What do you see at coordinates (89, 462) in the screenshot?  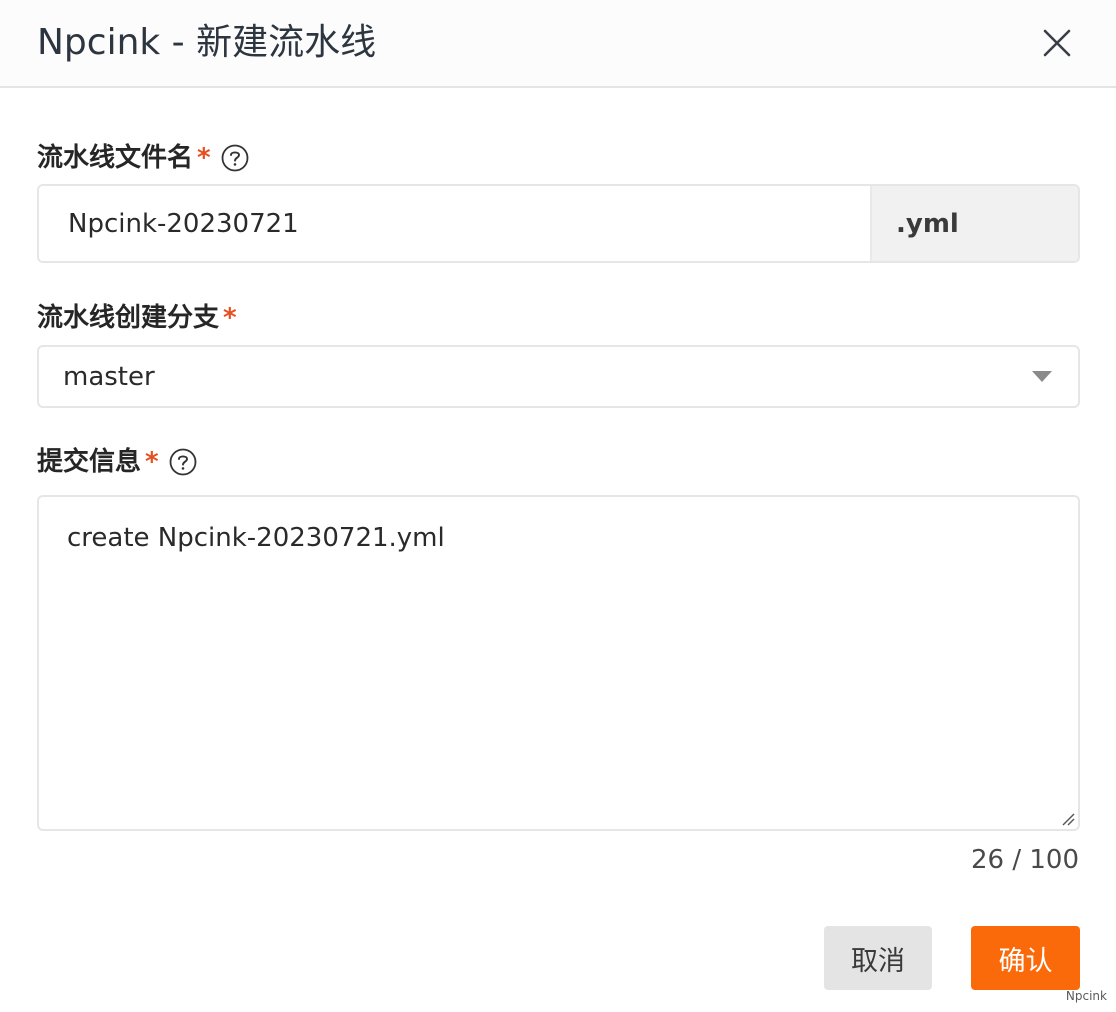 I see `commit-message-label-text: 提交信息` at bounding box center [89, 462].